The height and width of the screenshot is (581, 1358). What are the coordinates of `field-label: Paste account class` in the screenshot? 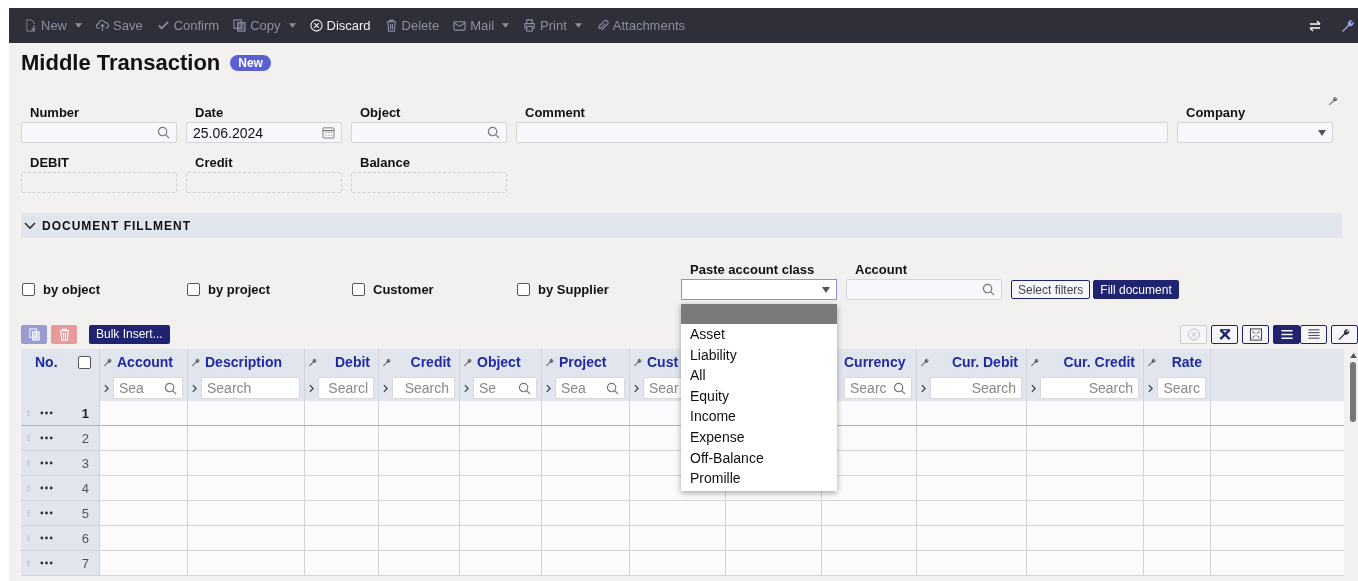 It's located at (752, 270).